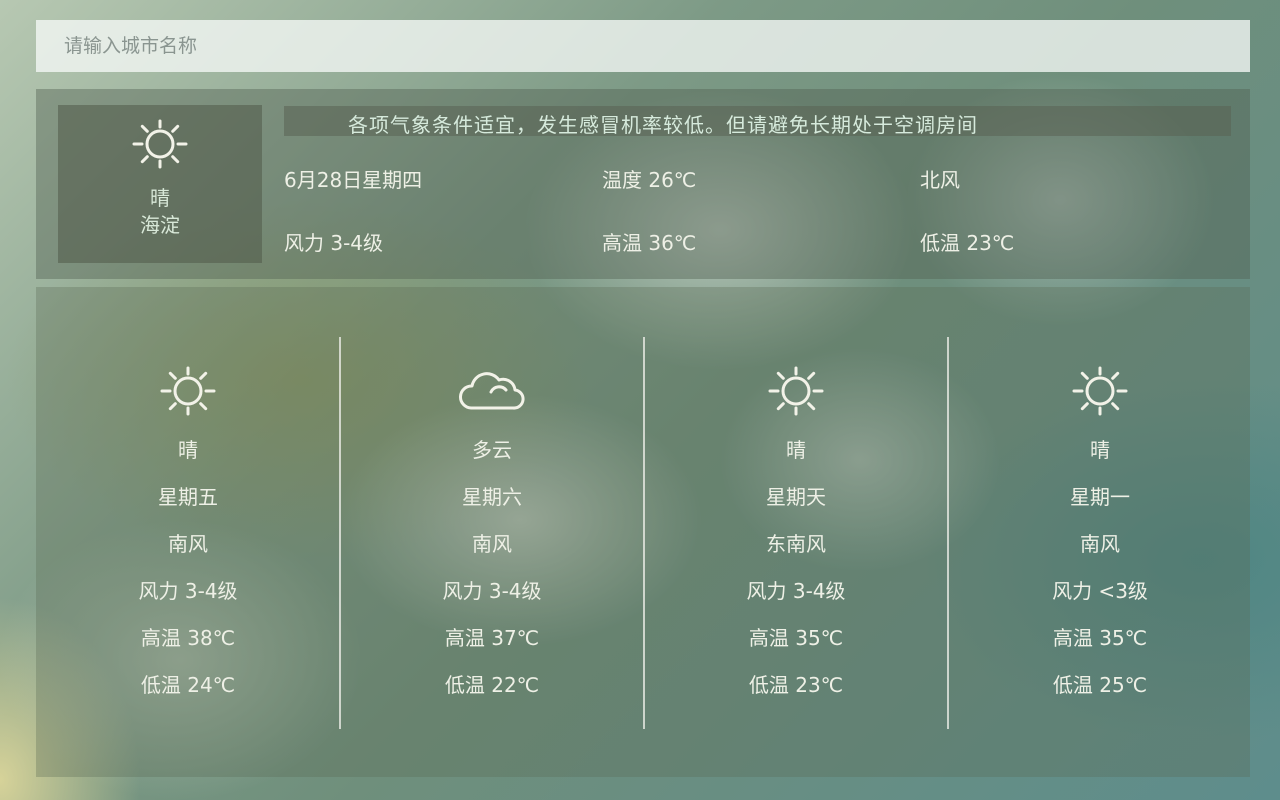 This screenshot has height=800, width=1280. Describe the element at coordinates (353, 180) in the screenshot. I see `today-date: 6月28日星期四` at that location.